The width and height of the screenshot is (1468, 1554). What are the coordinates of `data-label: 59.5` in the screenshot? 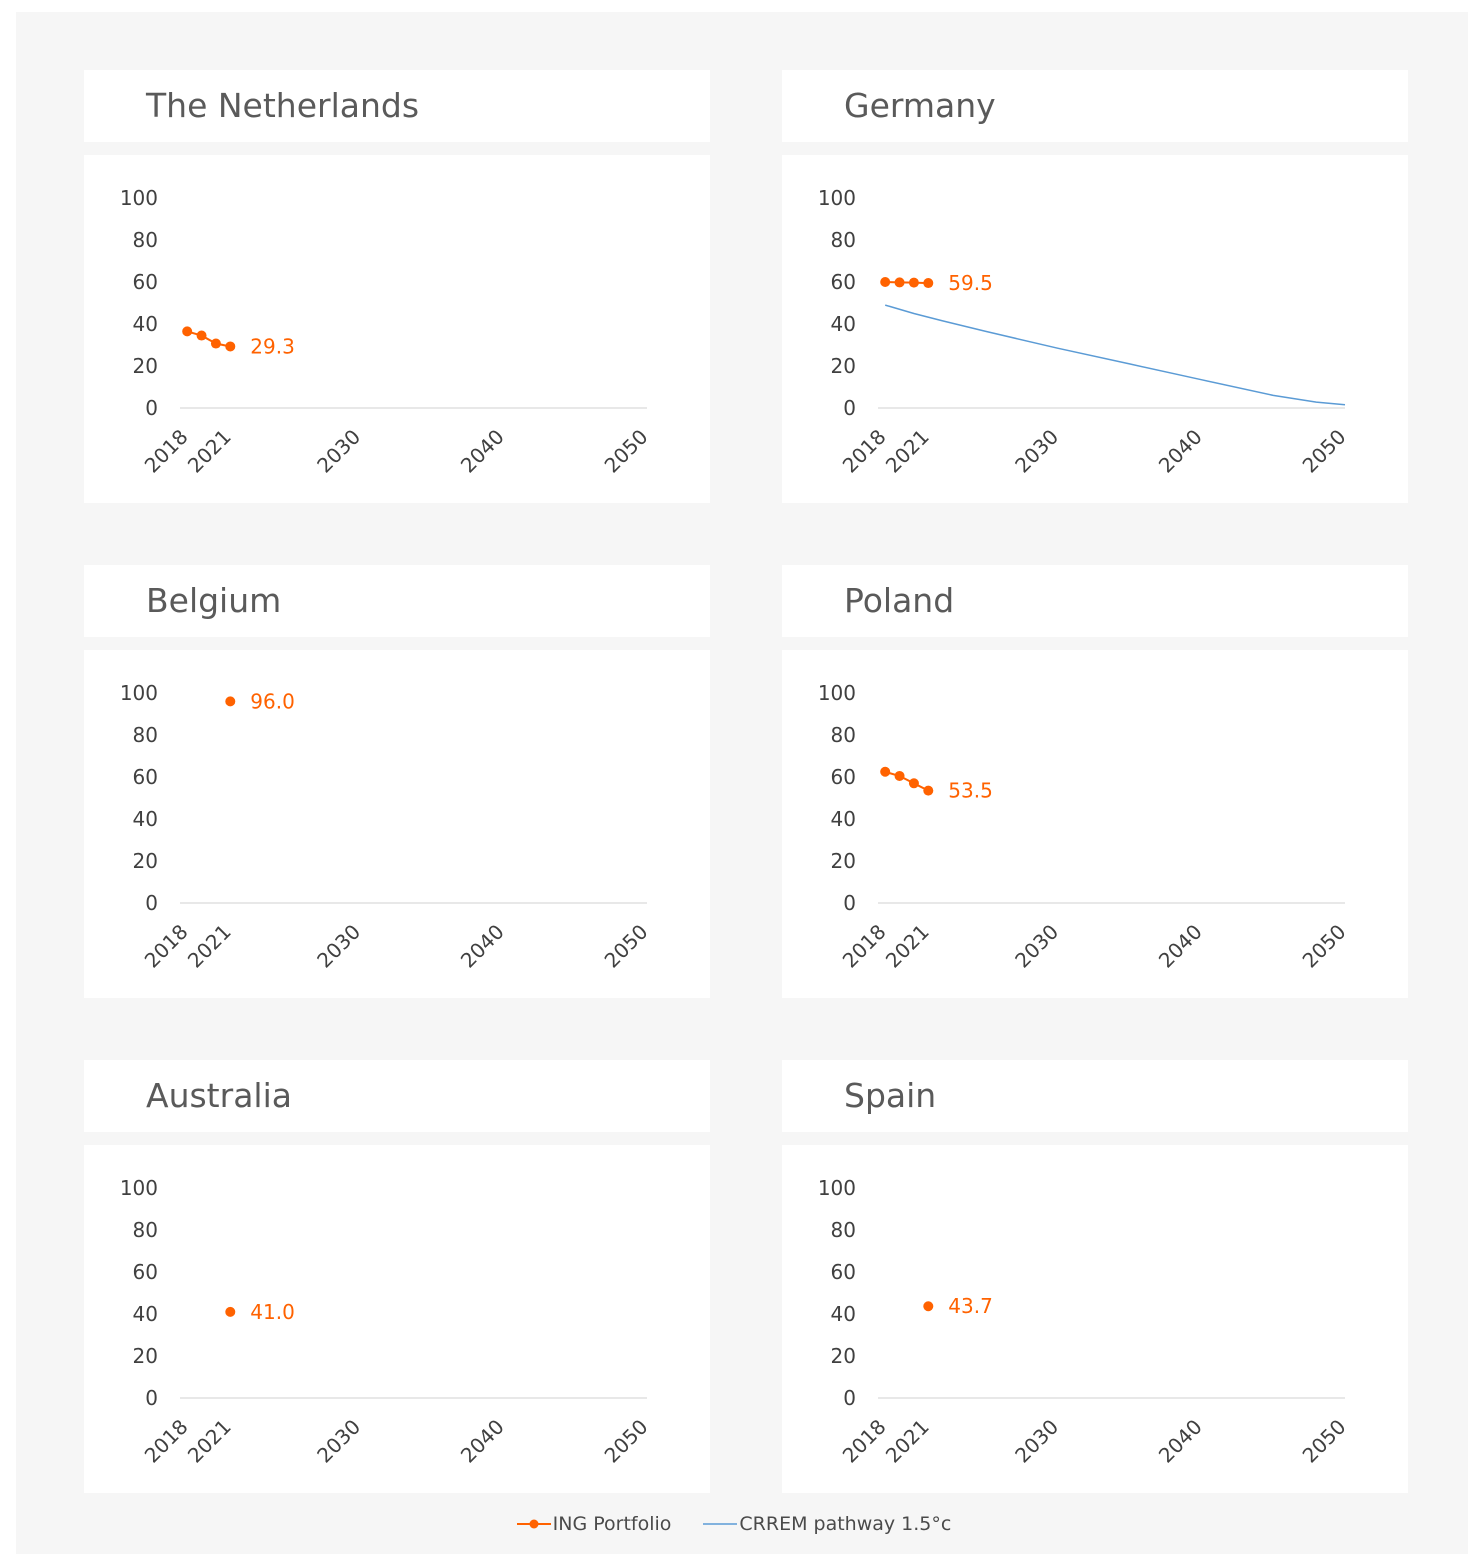 It's located at (970, 283).